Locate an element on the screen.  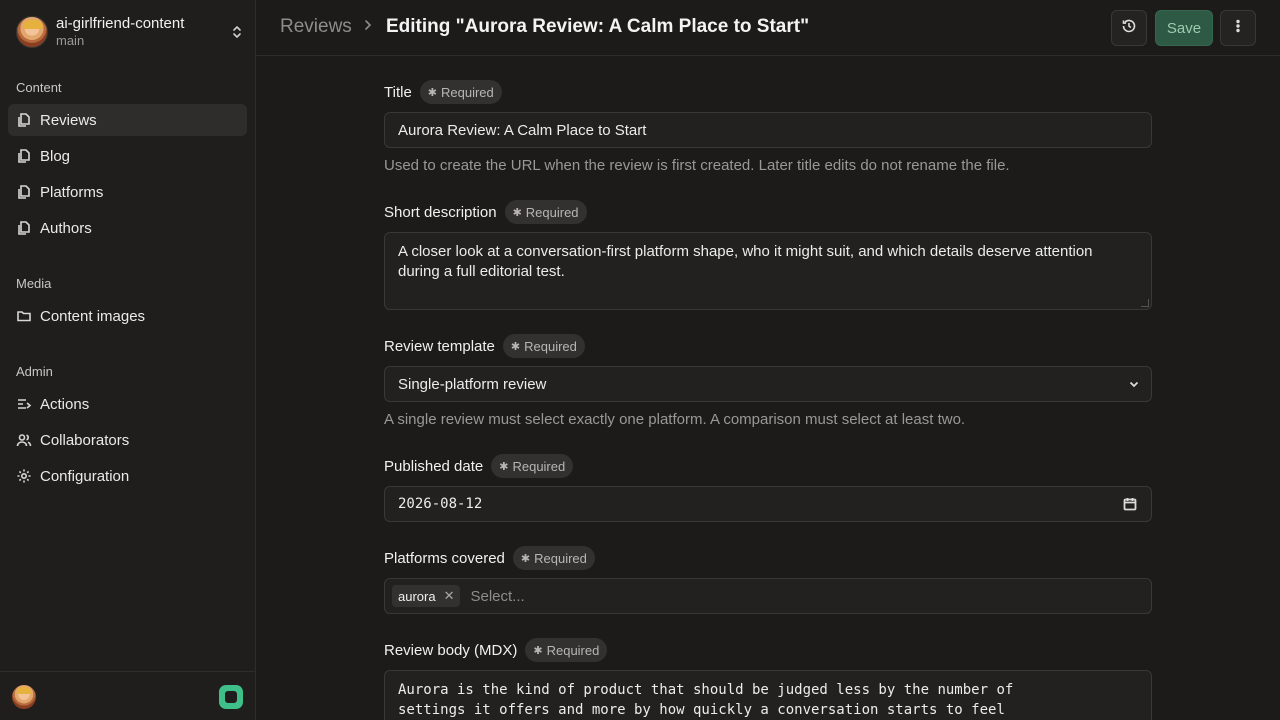
sidebar-item-label: Reviews is located at coordinates (68, 120).